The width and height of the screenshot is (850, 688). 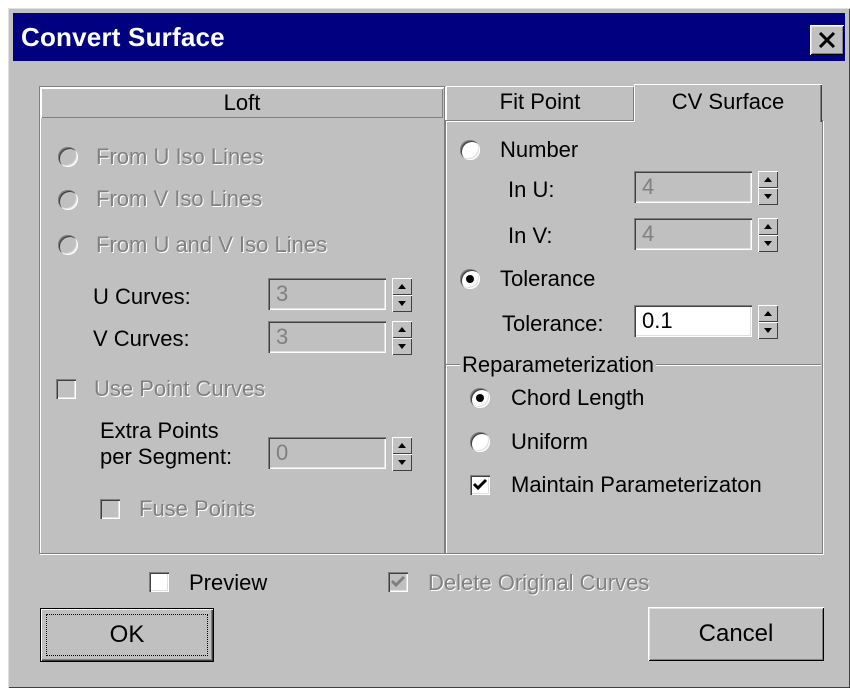 What do you see at coordinates (212, 244) in the screenshot?
I see `from-uv-iso-label: From U and V Iso Lines` at bounding box center [212, 244].